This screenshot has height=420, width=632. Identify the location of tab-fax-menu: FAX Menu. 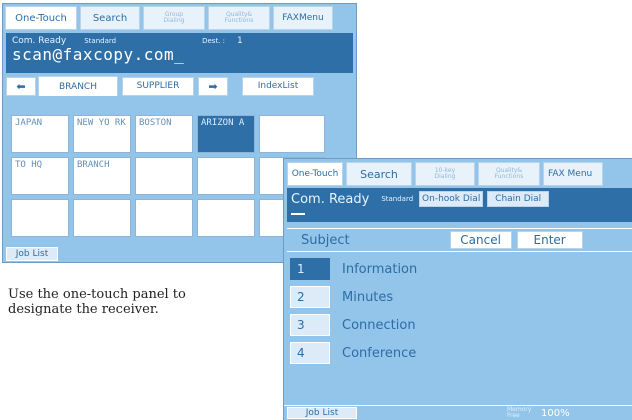
(573, 174).